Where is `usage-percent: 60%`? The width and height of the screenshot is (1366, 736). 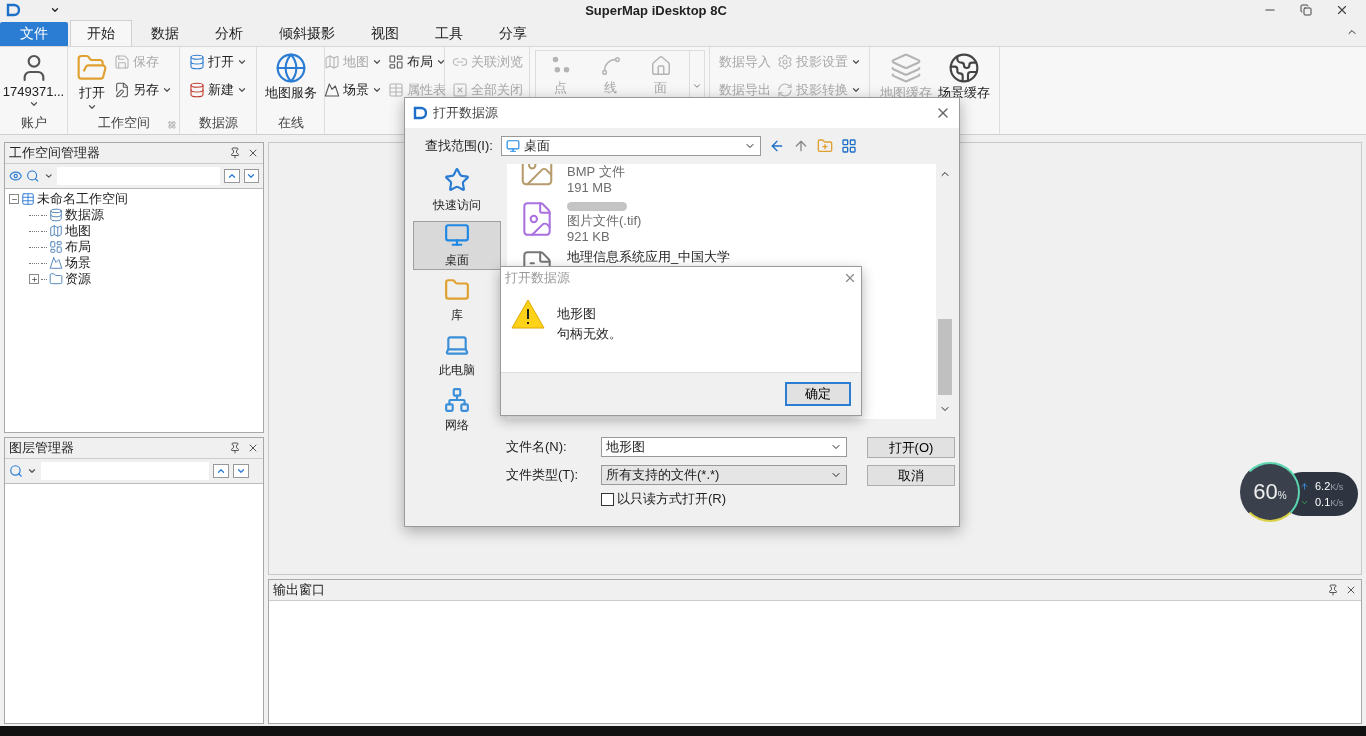
usage-percent: 60% is located at coordinates (1270, 492).